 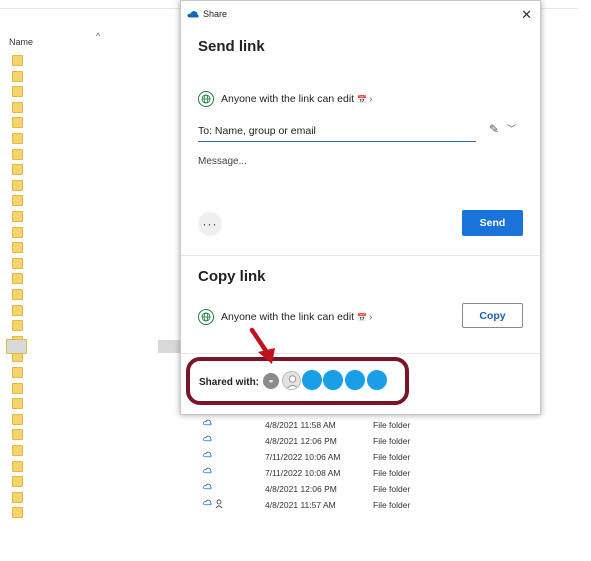 I want to click on date-modified: 4/8/2021 11:58 AM, so click(x=300, y=425).